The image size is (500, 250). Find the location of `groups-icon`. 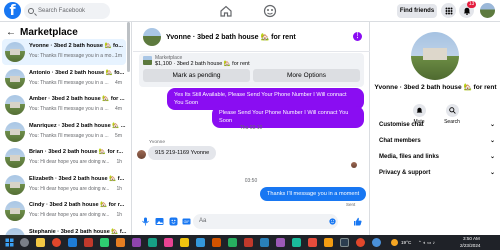

groups-icon is located at coordinates (270, 11).